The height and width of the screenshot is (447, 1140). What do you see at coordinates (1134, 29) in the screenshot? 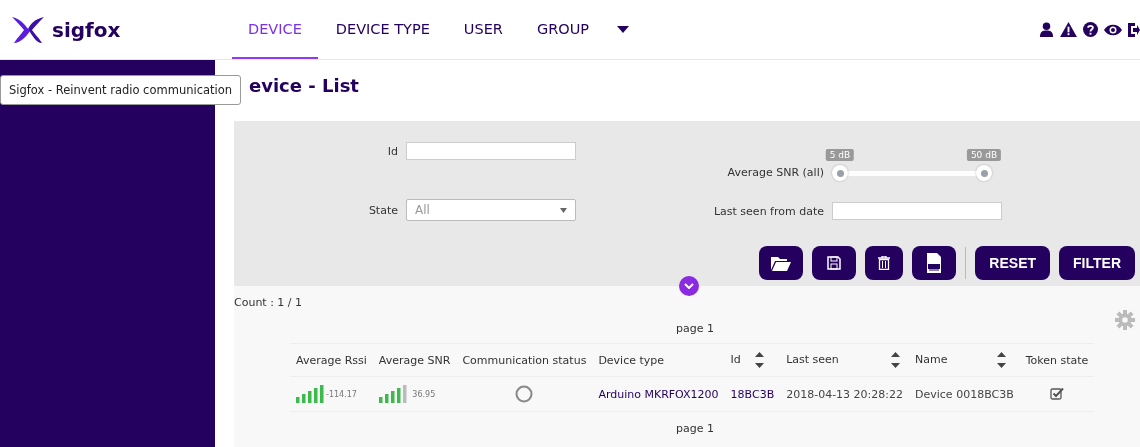
I see `logout-icon` at bounding box center [1134, 29].